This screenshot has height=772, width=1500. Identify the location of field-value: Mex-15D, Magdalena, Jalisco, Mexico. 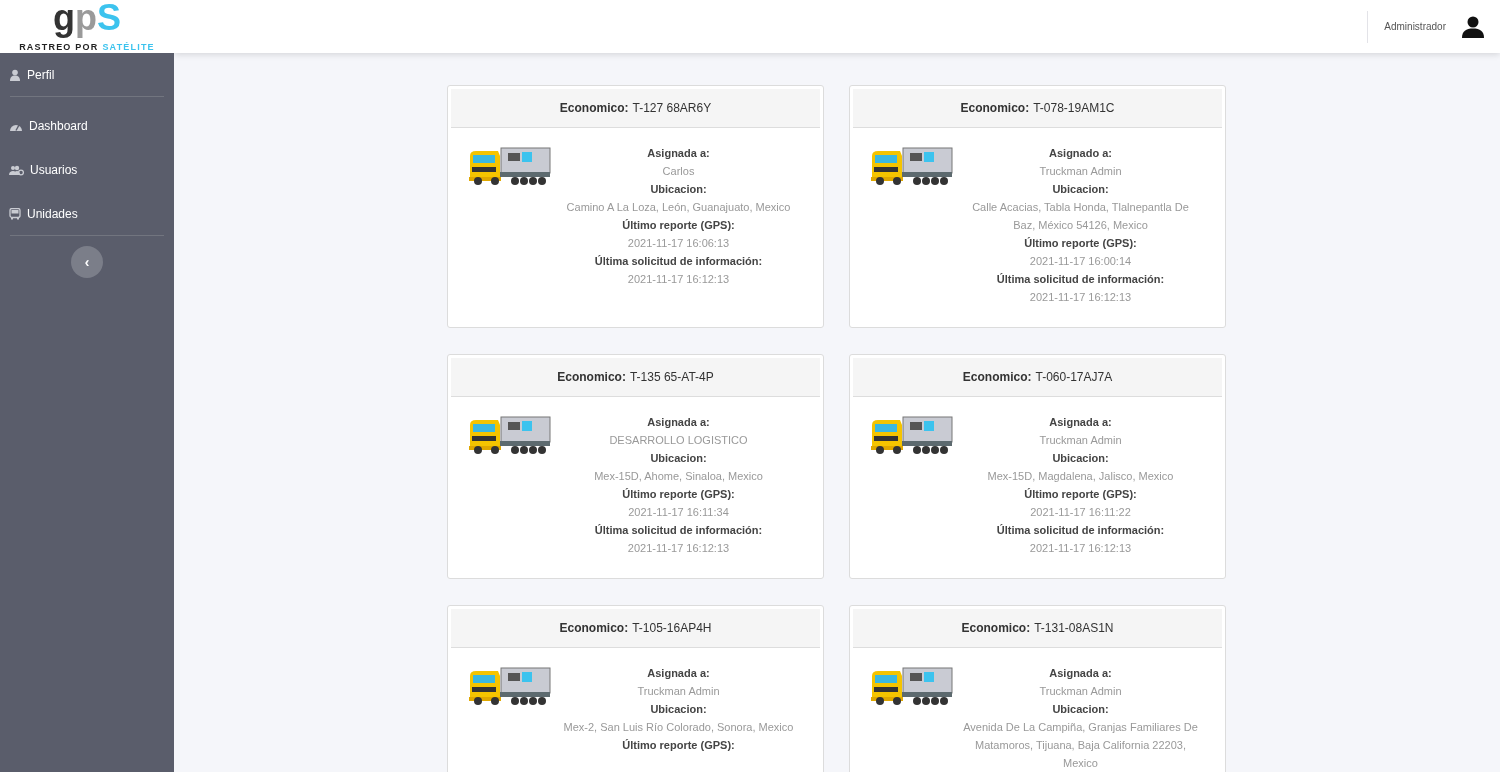
(1080, 476).